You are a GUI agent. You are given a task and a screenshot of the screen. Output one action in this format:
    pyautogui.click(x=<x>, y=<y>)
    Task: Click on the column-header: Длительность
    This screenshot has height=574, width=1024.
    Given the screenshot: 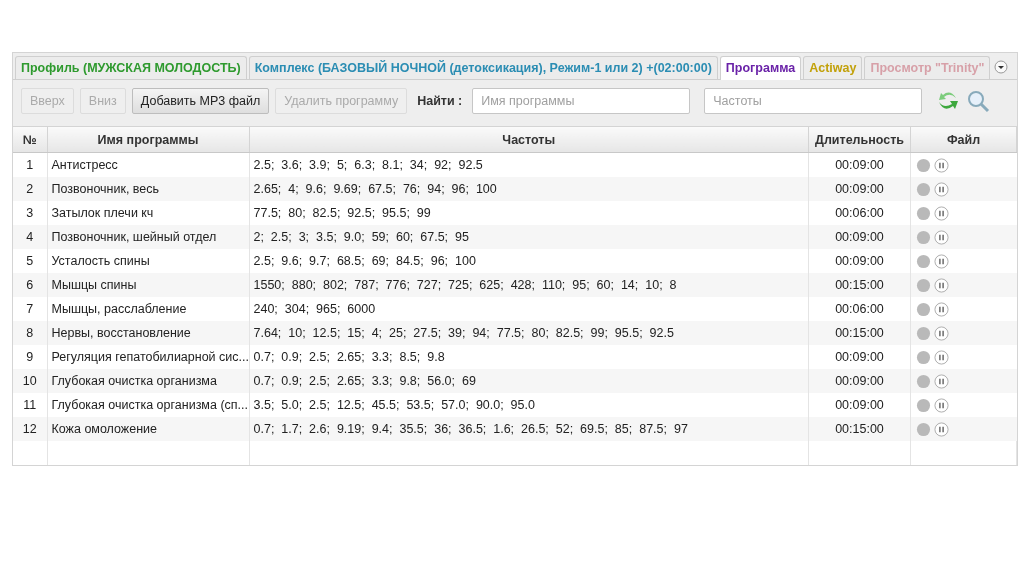 What is the action you would take?
    pyautogui.click(x=859, y=140)
    